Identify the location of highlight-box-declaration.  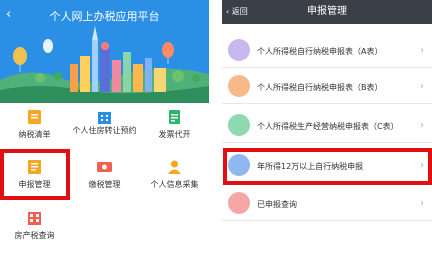
(35, 174).